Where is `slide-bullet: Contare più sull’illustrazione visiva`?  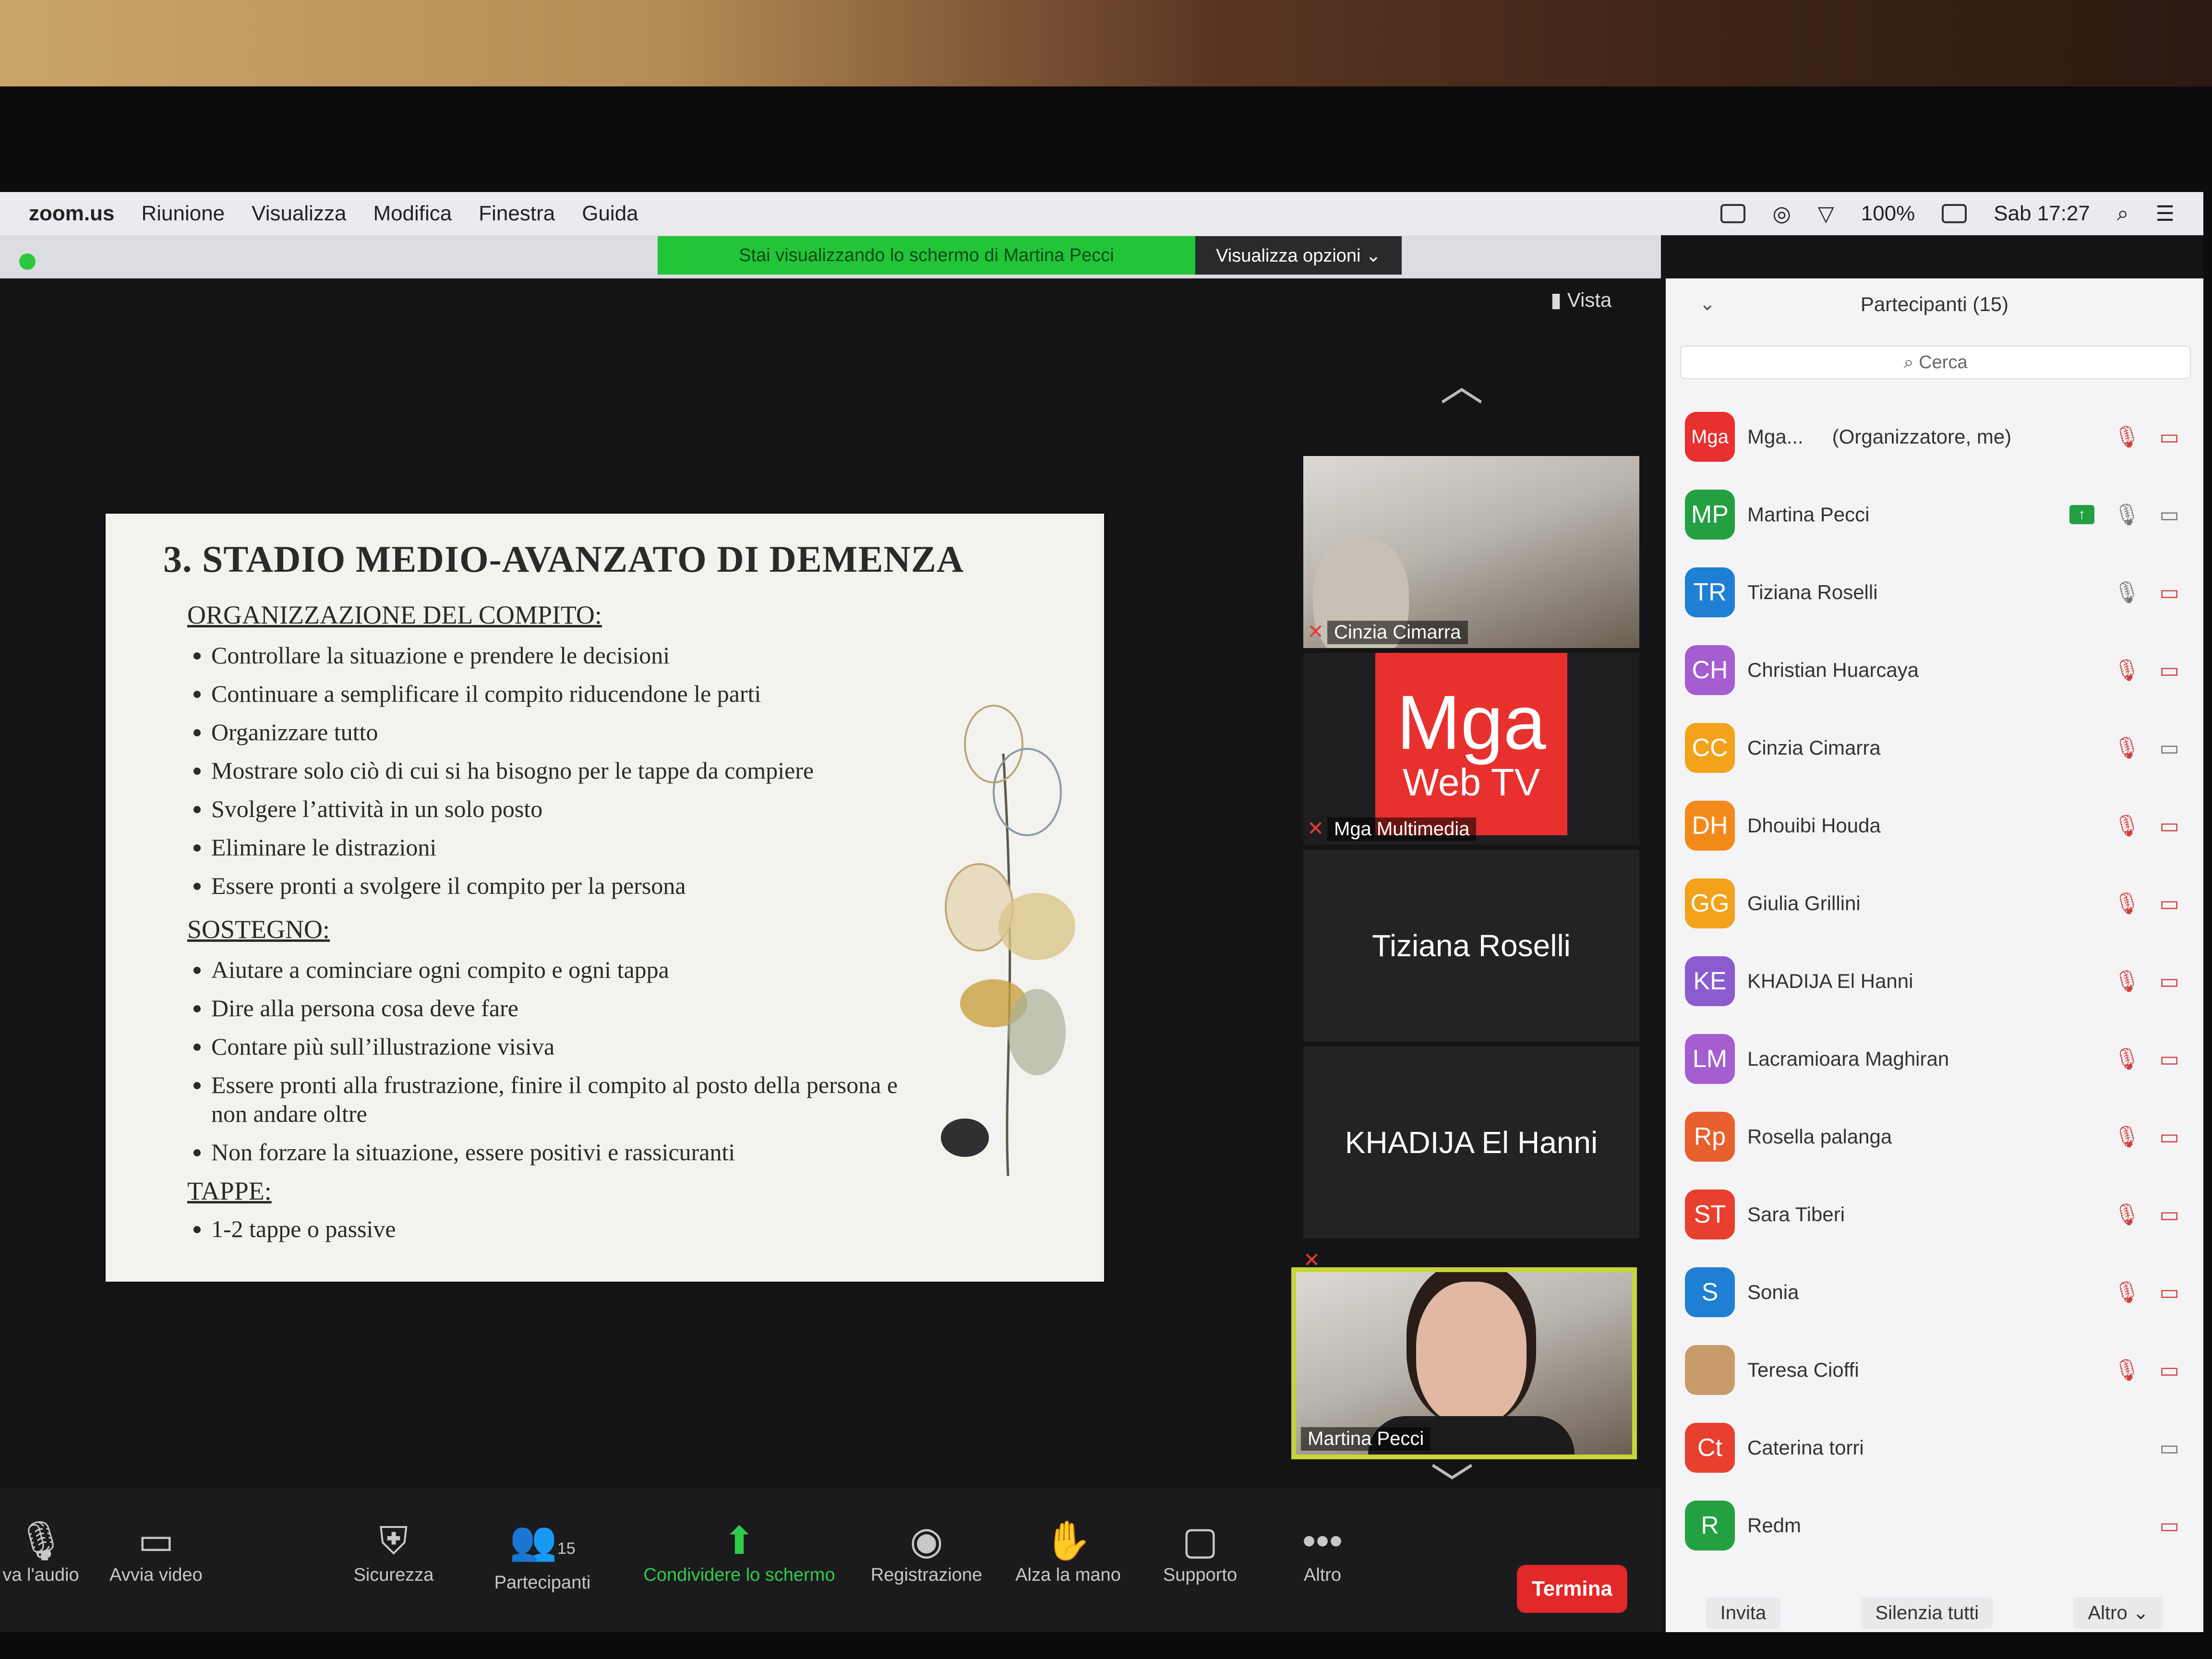 slide-bullet: Contare più sull’illustrazione visiva is located at coordinates (559, 1046).